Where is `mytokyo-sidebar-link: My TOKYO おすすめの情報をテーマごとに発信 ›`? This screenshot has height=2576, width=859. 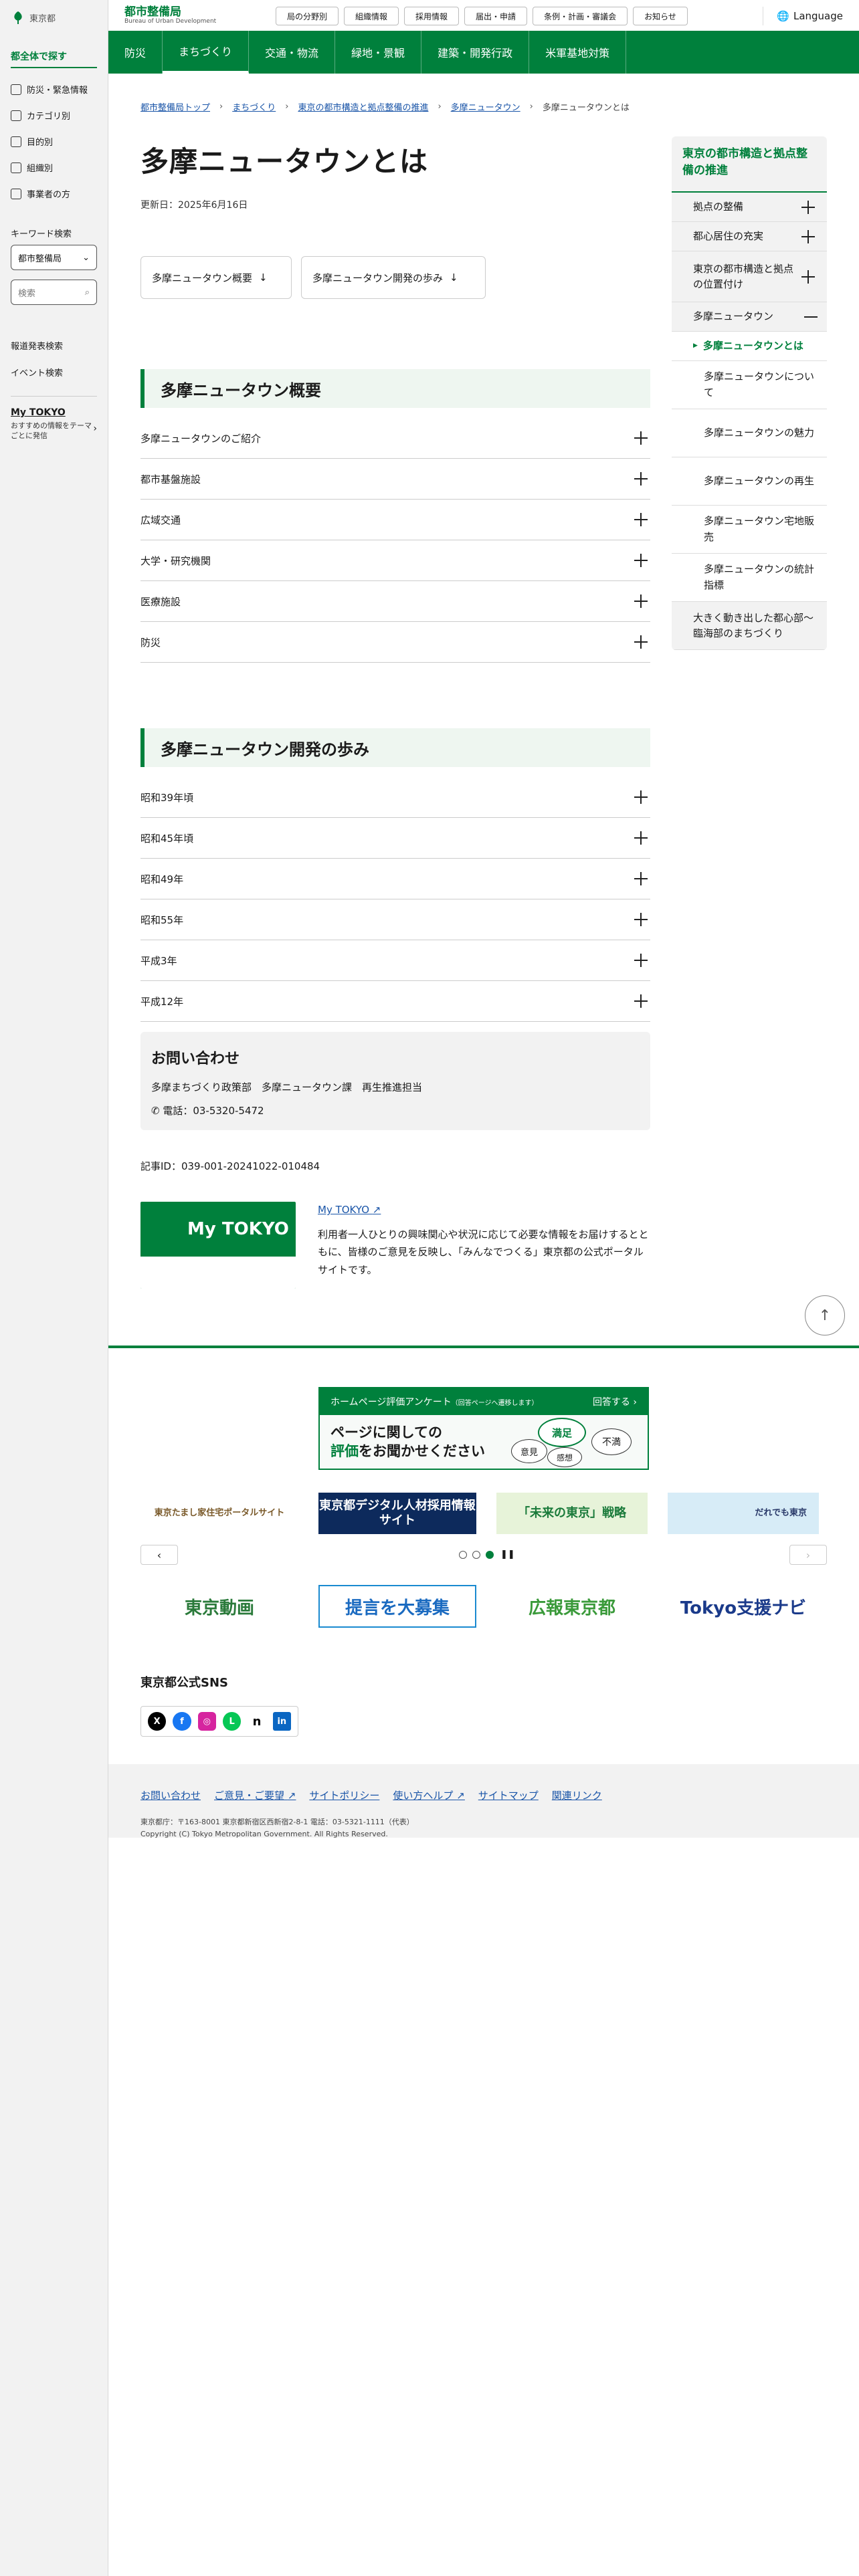 mytokyo-sidebar-link: My TOKYO おすすめの情報をテーマごとに発信 › is located at coordinates (54, 418).